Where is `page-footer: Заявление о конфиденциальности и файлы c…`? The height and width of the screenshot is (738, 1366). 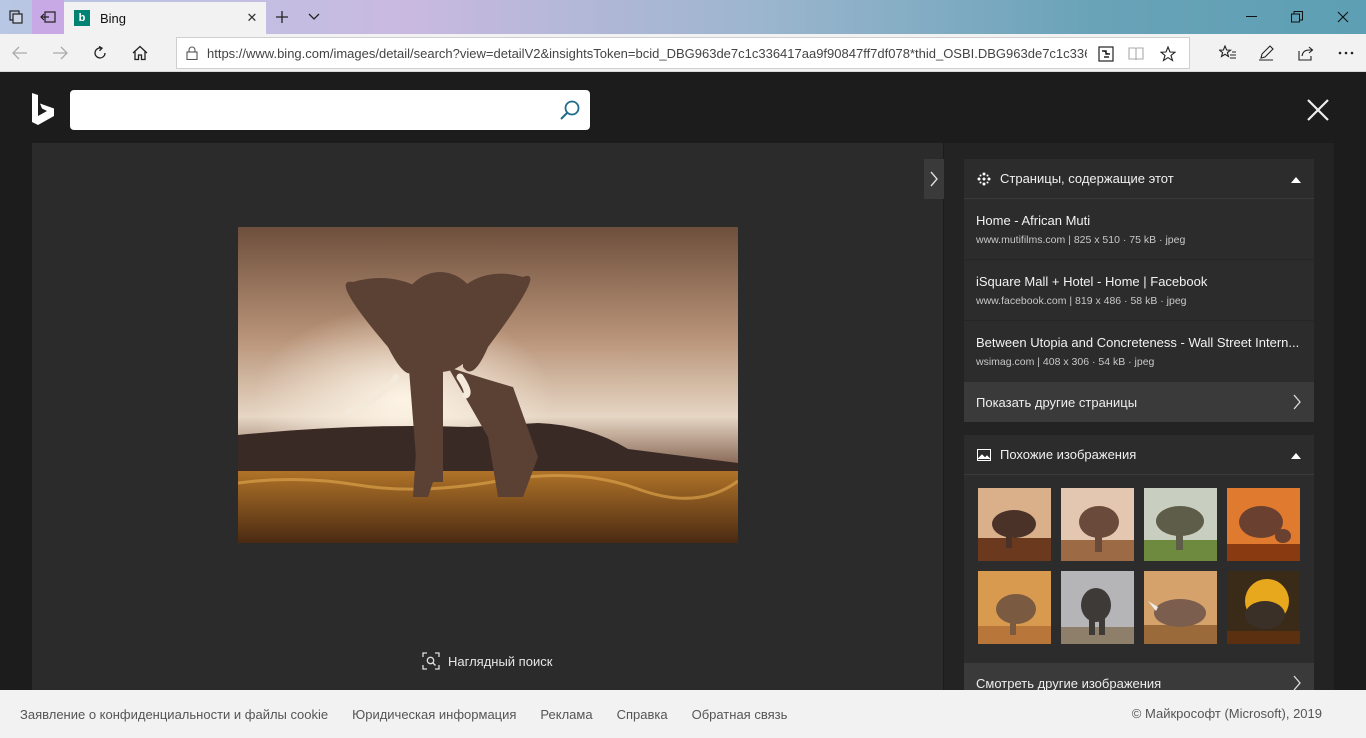
page-footer: Заявление о конфиденциальности и файлы c… is located at coordinates (683, 714).